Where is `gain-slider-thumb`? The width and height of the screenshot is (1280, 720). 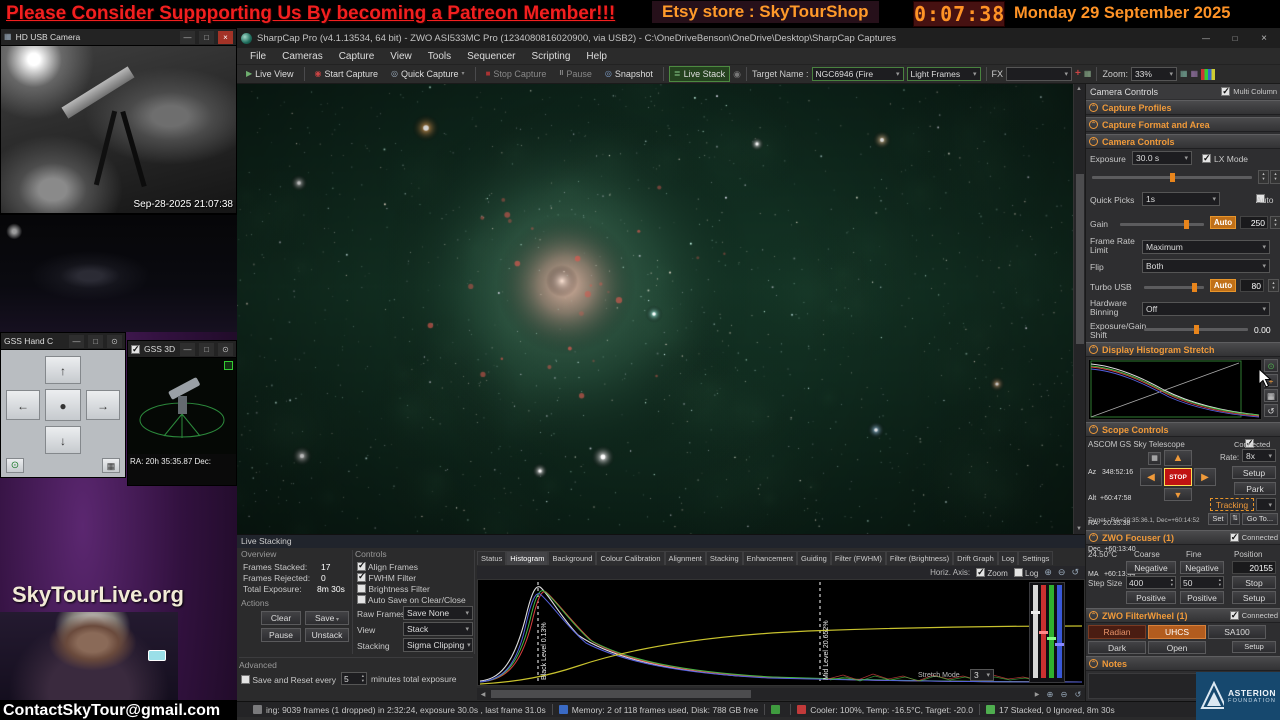
gain-slider-thumb is located at coordinates (1186, 224).